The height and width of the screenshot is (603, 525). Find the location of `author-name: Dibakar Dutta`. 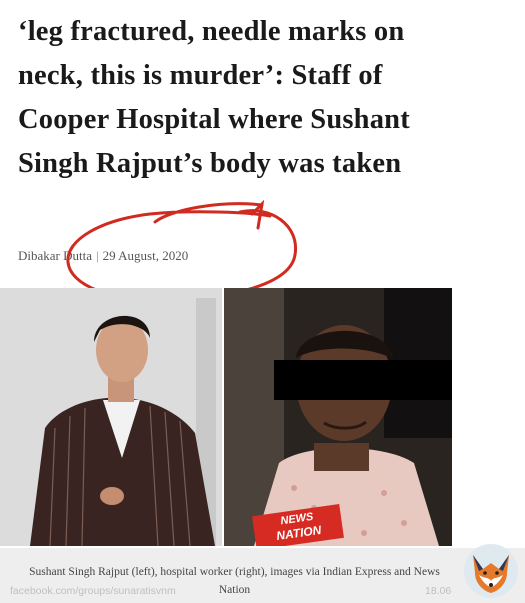

author-name: Dibakar Dutta is located at coordinates (55, 255).